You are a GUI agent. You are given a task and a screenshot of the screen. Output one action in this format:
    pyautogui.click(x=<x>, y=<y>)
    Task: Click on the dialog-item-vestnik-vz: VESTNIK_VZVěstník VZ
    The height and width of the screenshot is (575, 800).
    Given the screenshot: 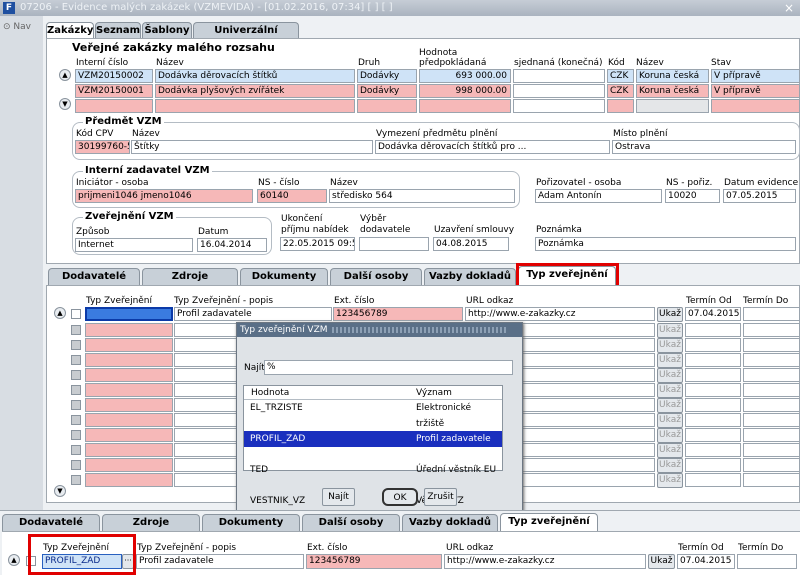 What is the action you would take?
    pyautogui.click(x=373, y=501)
    